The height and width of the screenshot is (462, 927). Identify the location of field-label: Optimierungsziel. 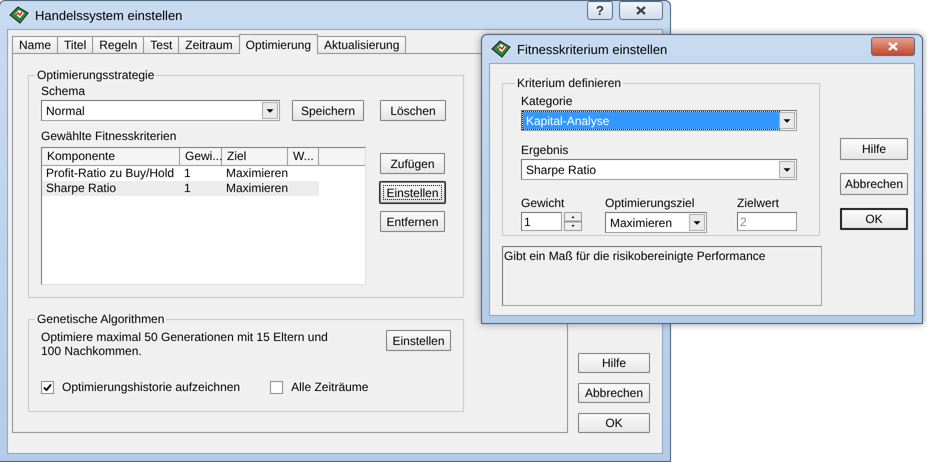
(650, 203).